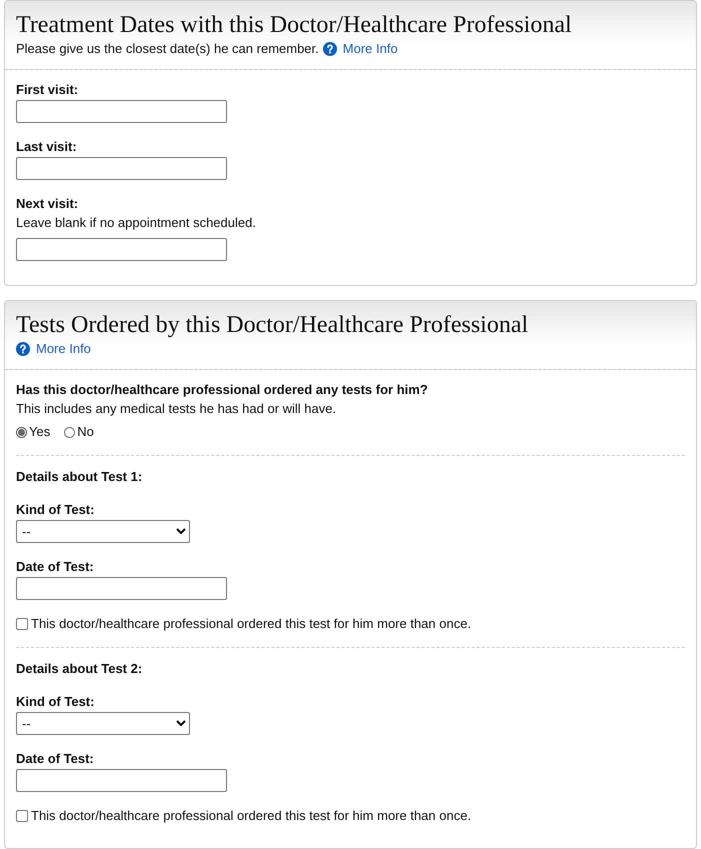 The image size is (701, 849). What do you see at coordinates (80, 477) in the screenshot?
I see `test-heading: Details about Test 1:` at bounding box center [80, 477].